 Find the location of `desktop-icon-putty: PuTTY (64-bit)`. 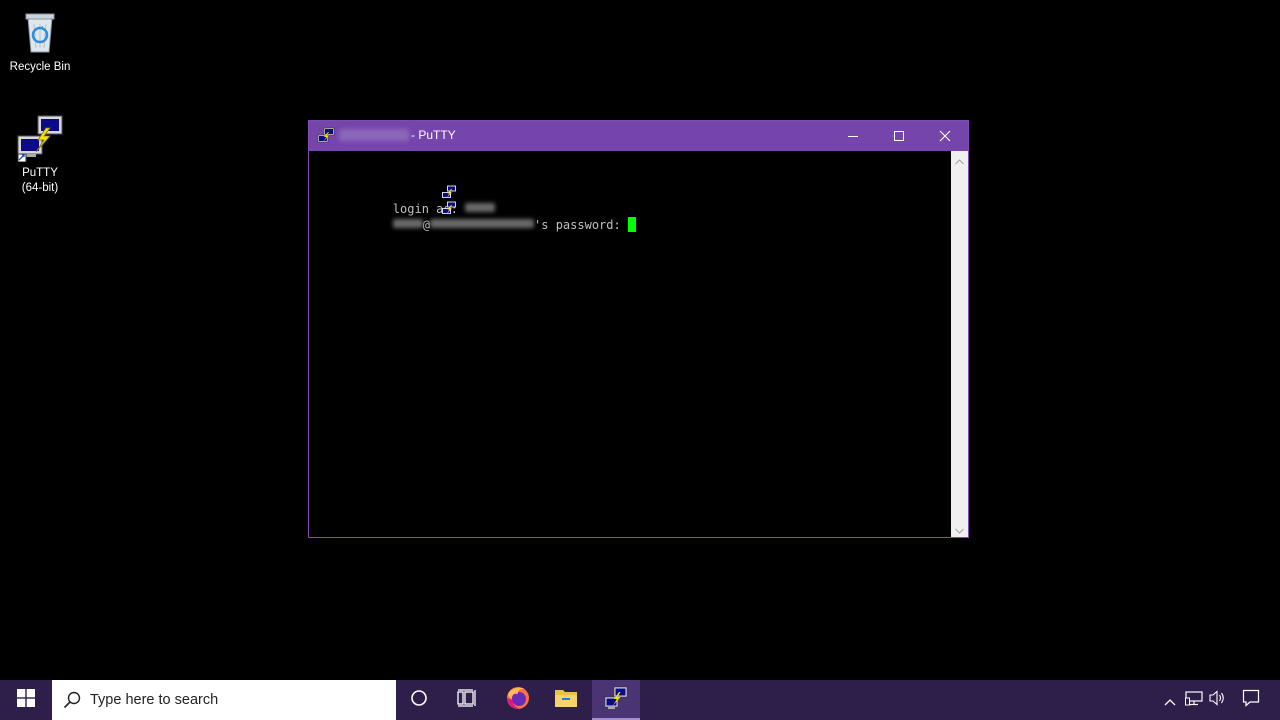

desktop-icon-putty: PuTTY (64-bit) is located at coordinates (40, 155).